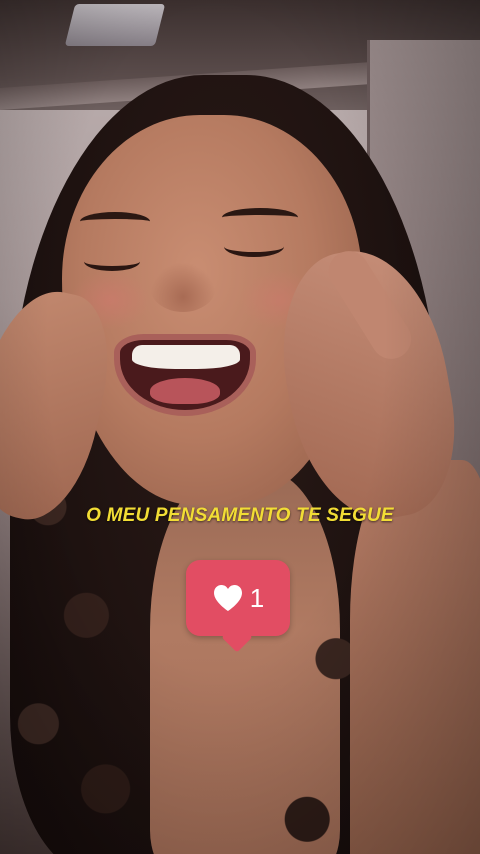 The width and height of the screenshot is (480, 854). I want to click on shelf-object, so click(115, 25).